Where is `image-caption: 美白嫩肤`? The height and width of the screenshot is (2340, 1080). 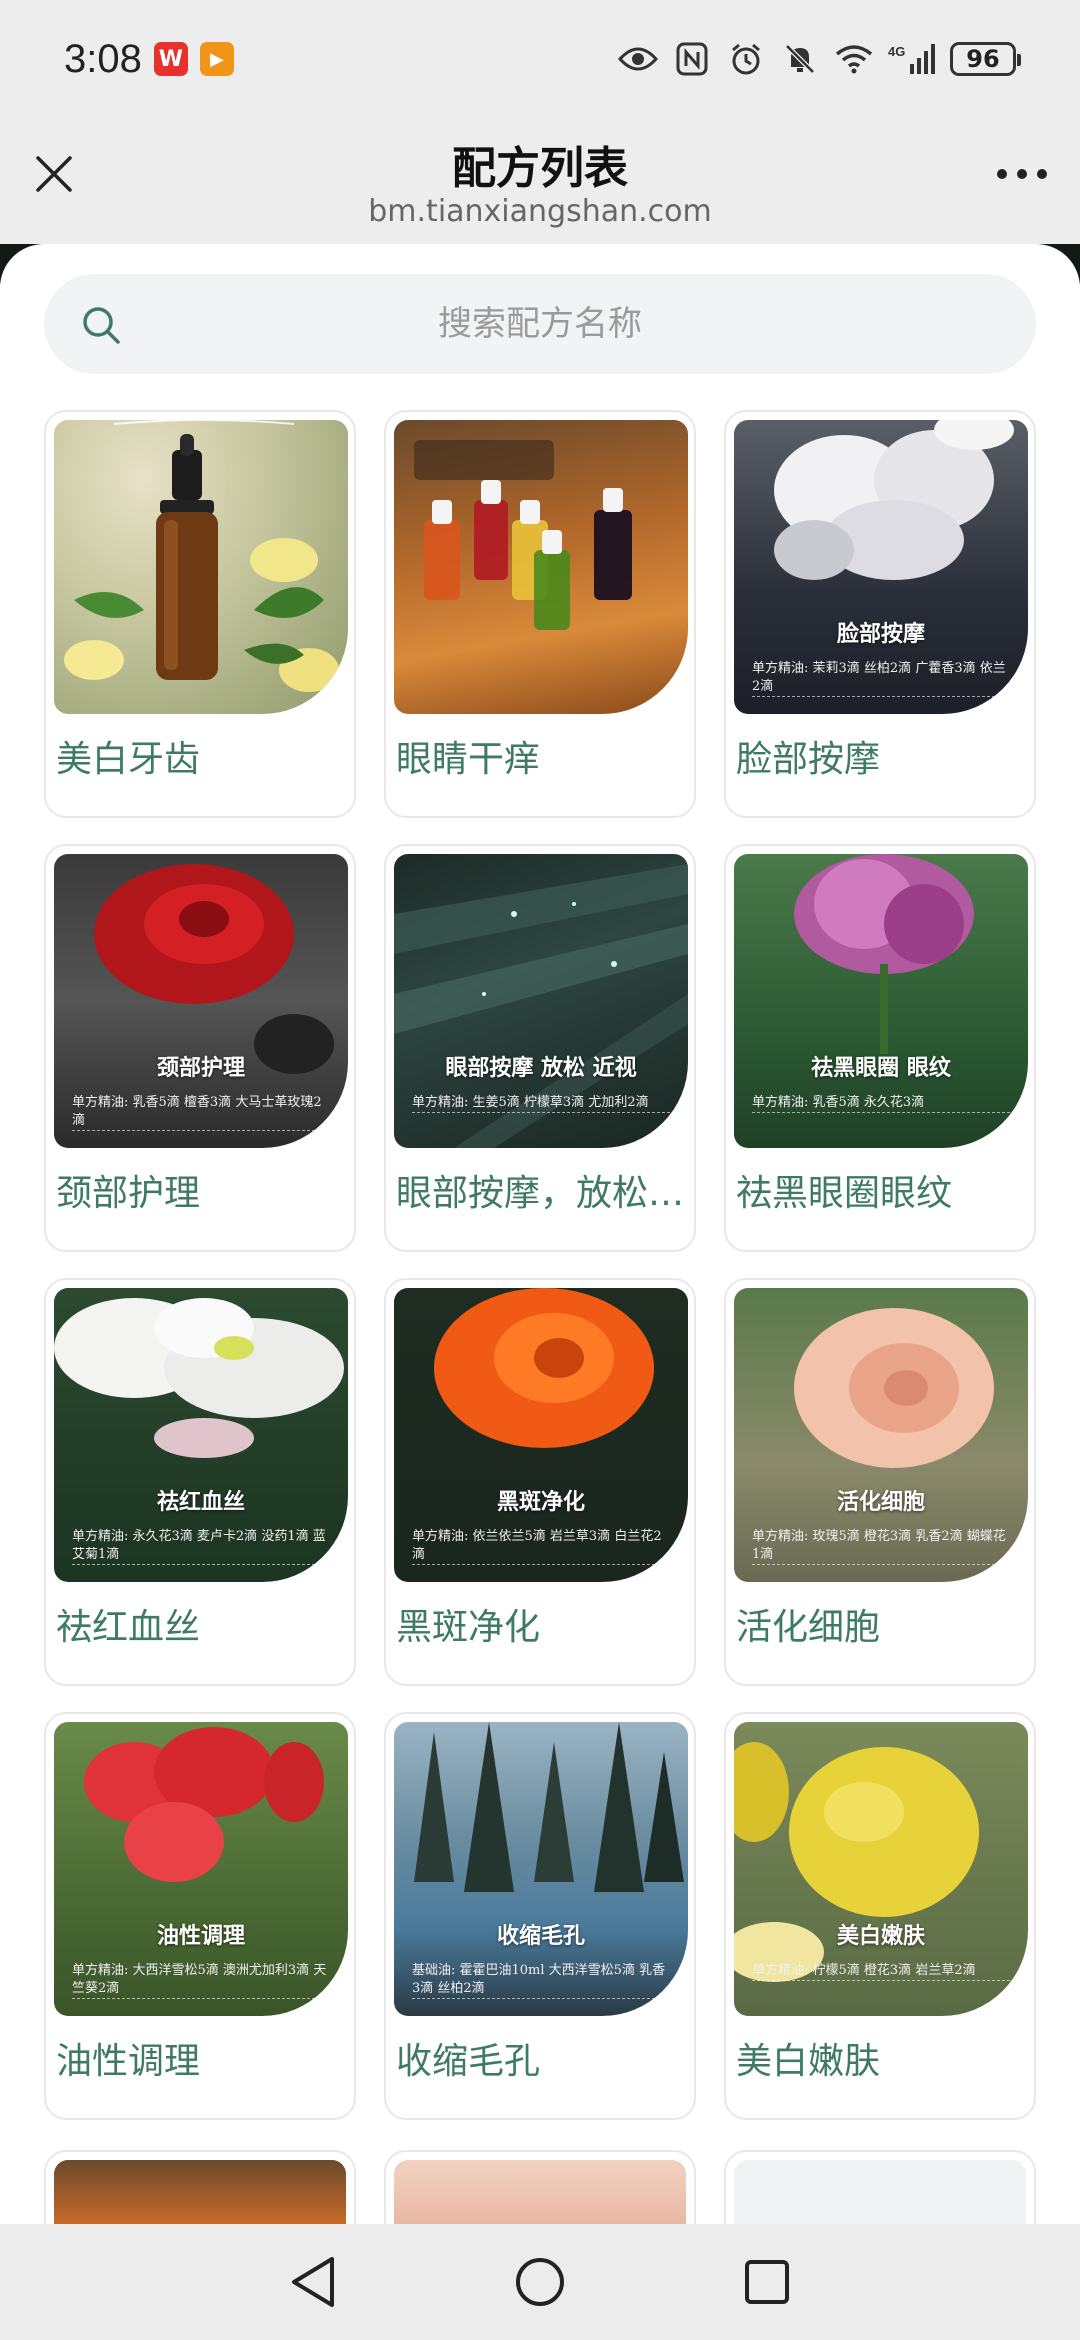
image-caption: 美白嫩肤 is located at coordinates (880, 1936).